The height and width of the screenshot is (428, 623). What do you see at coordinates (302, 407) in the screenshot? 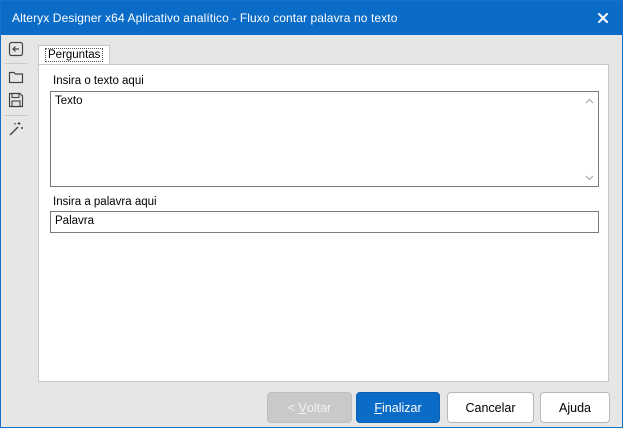
I see `back-button-mnemonic: V` at bounding box center [302, 407].